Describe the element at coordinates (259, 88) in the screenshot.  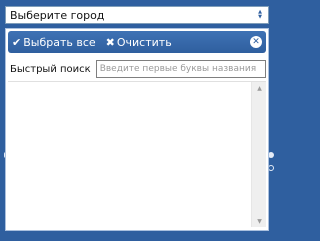
I see `scroll-up-arrow-icon: ▲` at that location.